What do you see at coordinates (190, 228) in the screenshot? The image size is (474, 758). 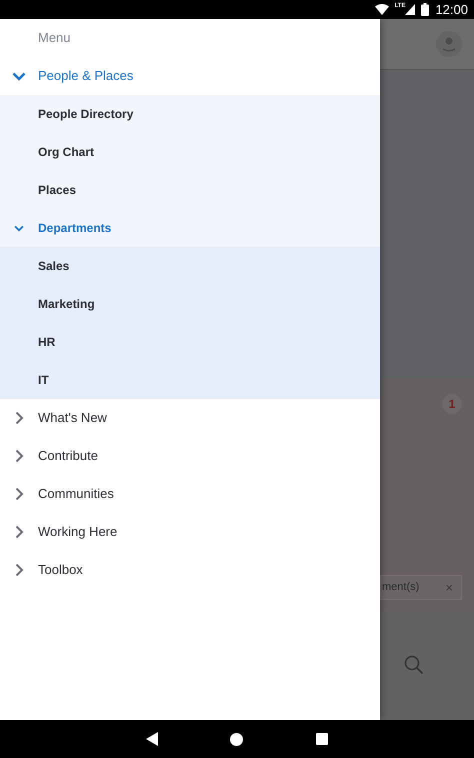 I see `submenu-header: Departments` at bounding box center [190, 228].